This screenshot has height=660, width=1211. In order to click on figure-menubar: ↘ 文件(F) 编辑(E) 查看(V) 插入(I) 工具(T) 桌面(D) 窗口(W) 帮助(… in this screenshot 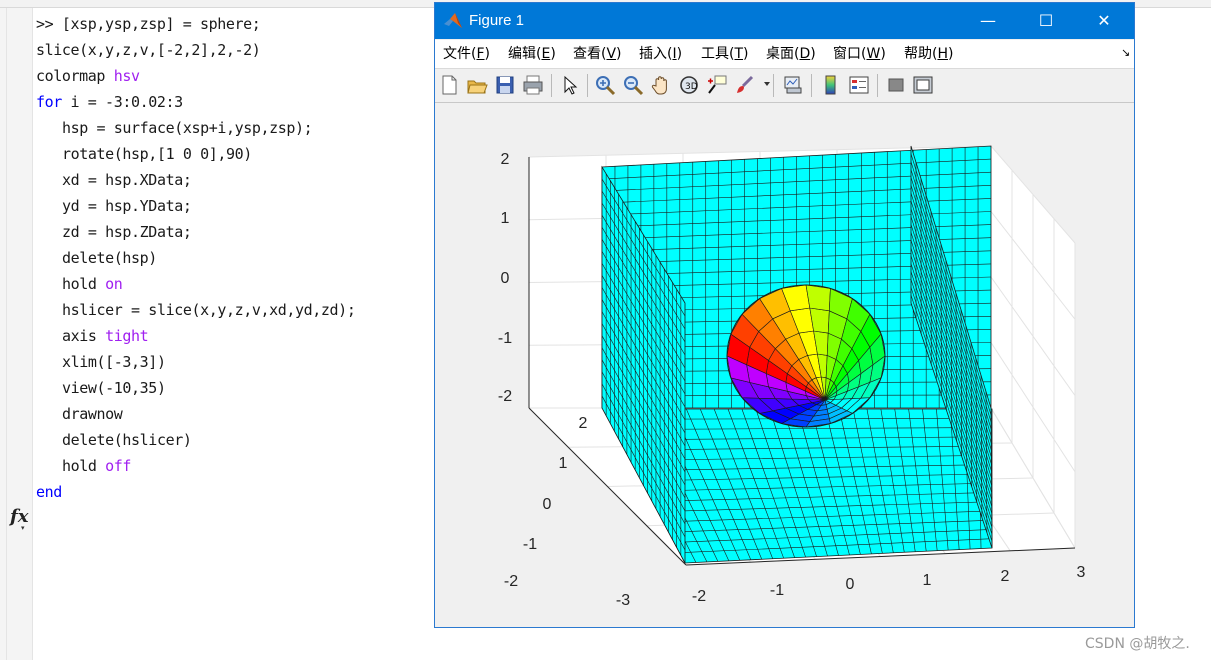, I will do `click(784, 54)`.